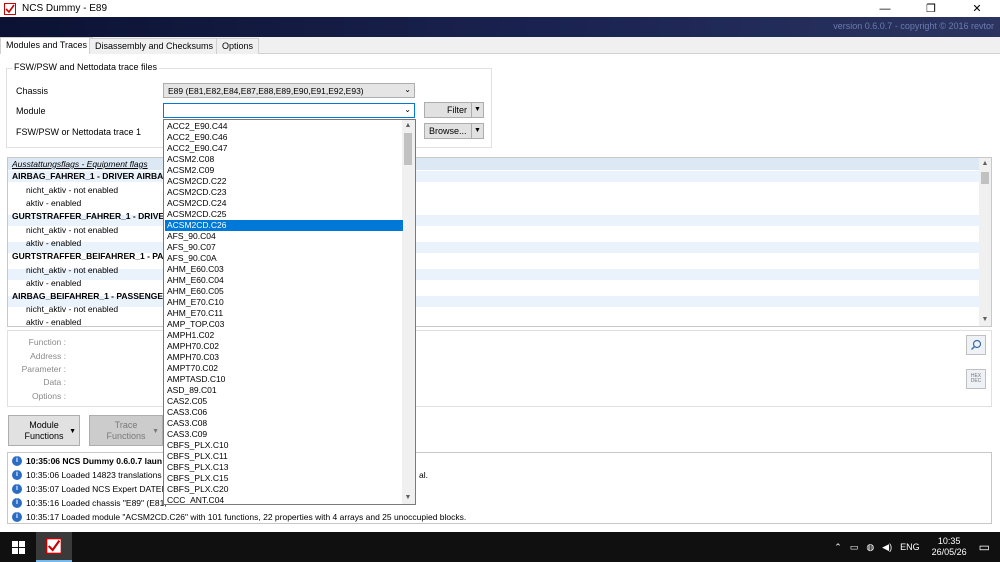  What do you see at coordinates (977, 8) in the screenshot?
I see `close-button: ✕` at bounding box center [977, 8].